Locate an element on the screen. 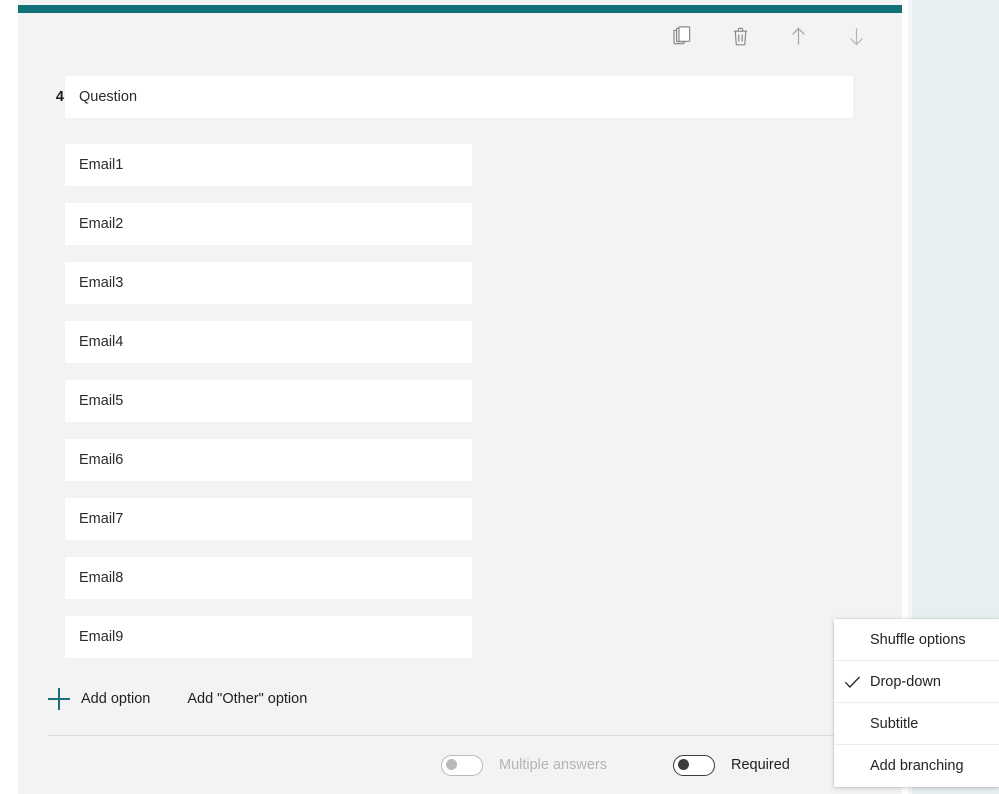  menu-item-label: Add branching is located at coordinates (917, 766).